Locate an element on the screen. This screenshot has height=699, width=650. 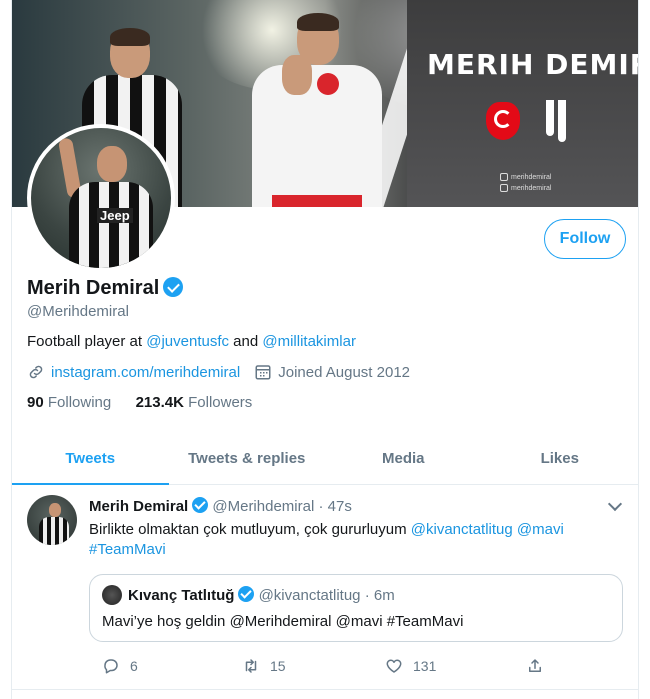
website-link: instagram.com/merihdemiral is located at coordinates (145, 372).